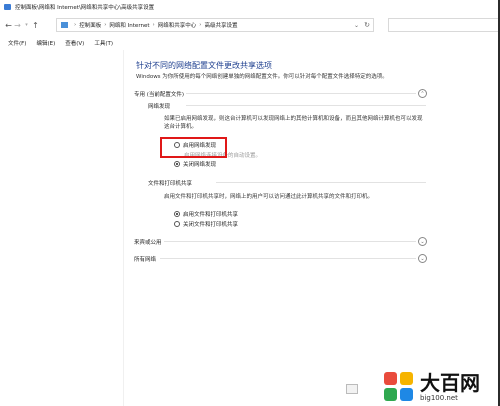 This screenshot has height=406, width=500. I want to click on network-discovery-title: 网络发现, so click(159, 107).